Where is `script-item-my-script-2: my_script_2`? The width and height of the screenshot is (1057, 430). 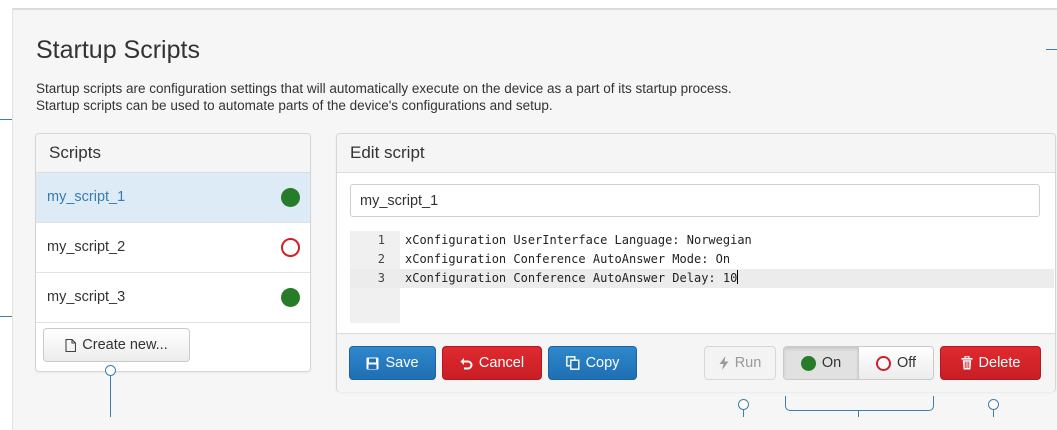
script-item-my-script-2: my_script_2 is located at coordinates (173, 248).